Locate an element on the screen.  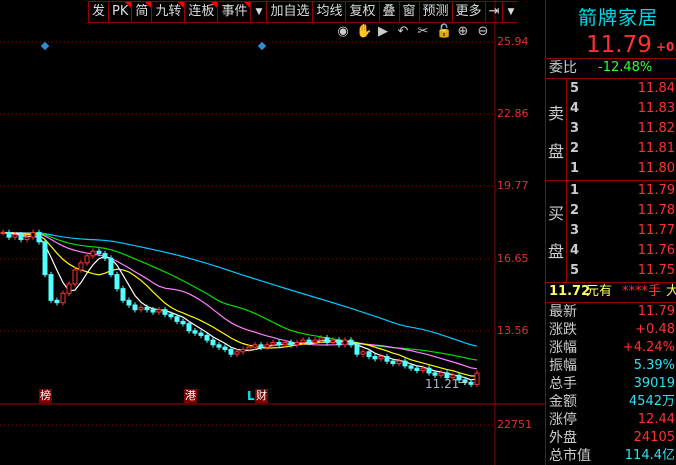
toolbar-item: 叠 is located at coordinates (388, 12).